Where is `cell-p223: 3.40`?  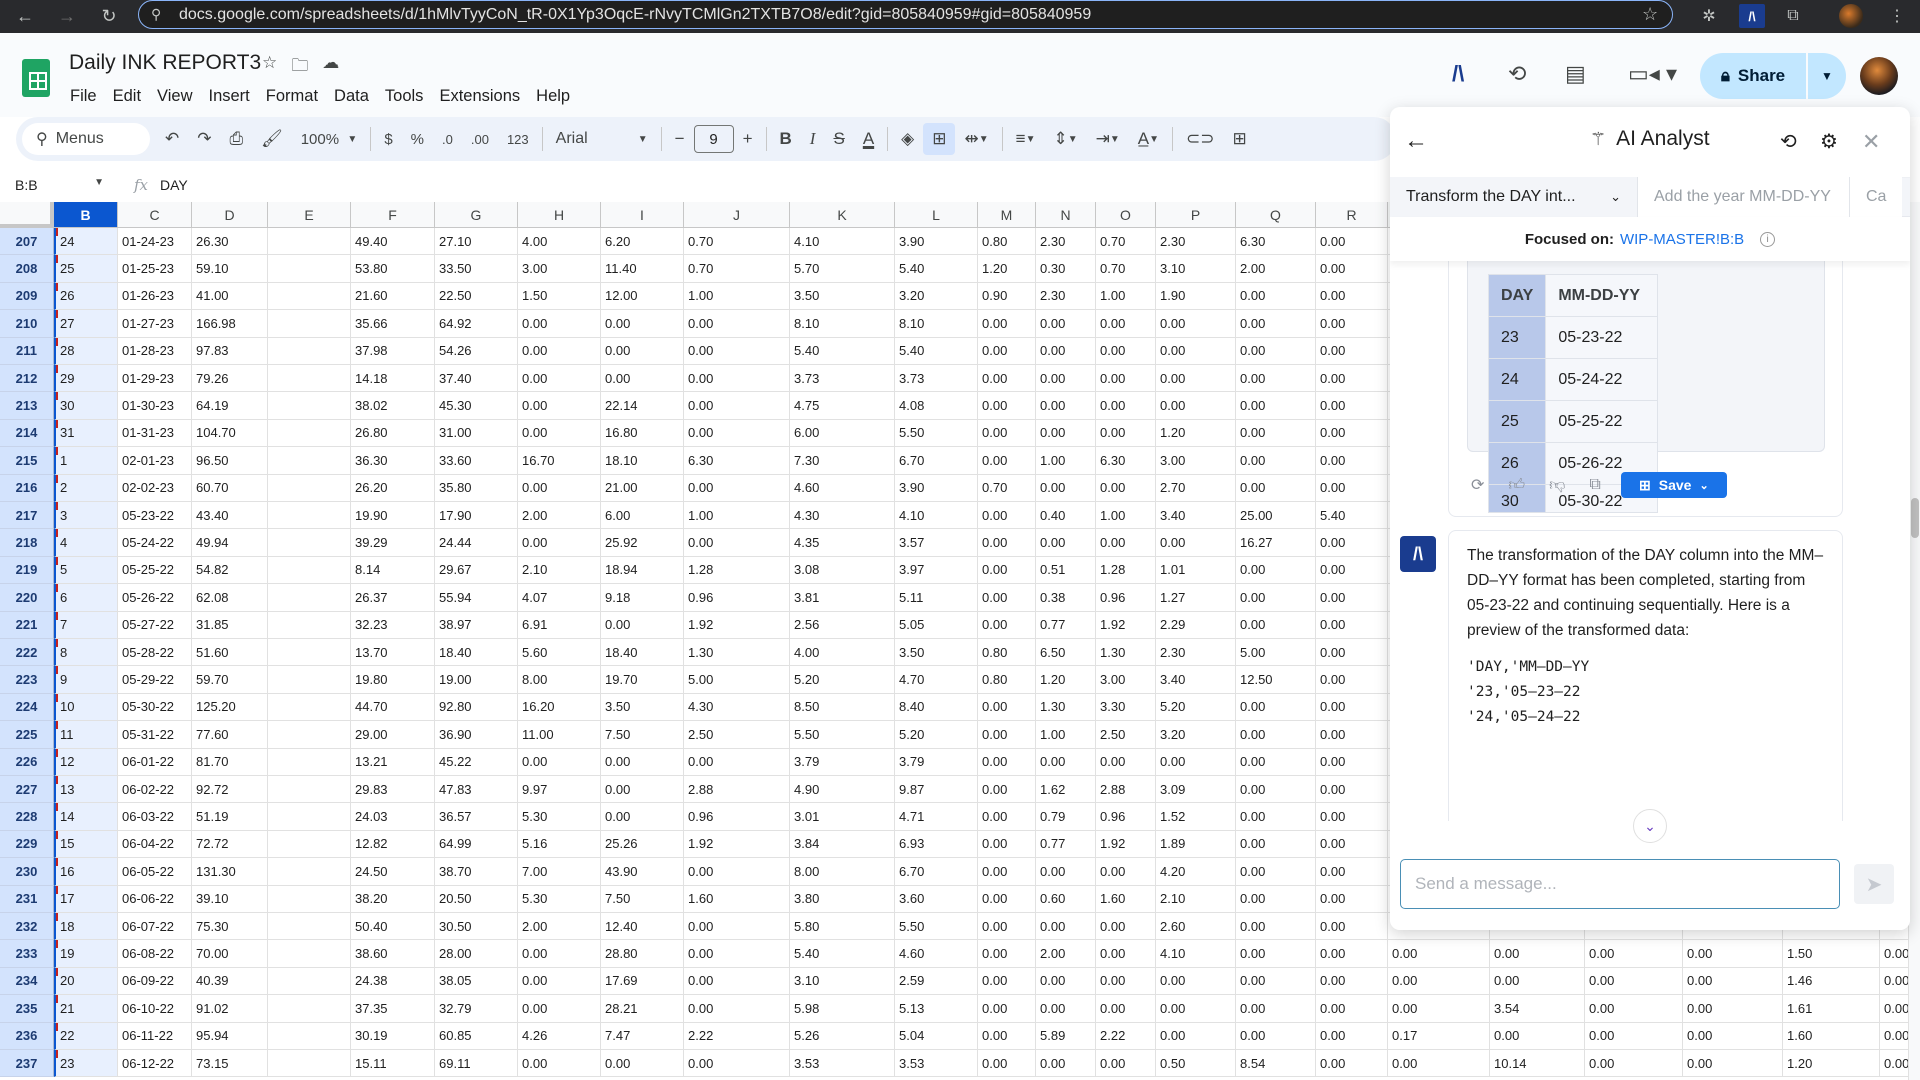
cell-p223: 3.40 is located at coordinates (1196, 680).